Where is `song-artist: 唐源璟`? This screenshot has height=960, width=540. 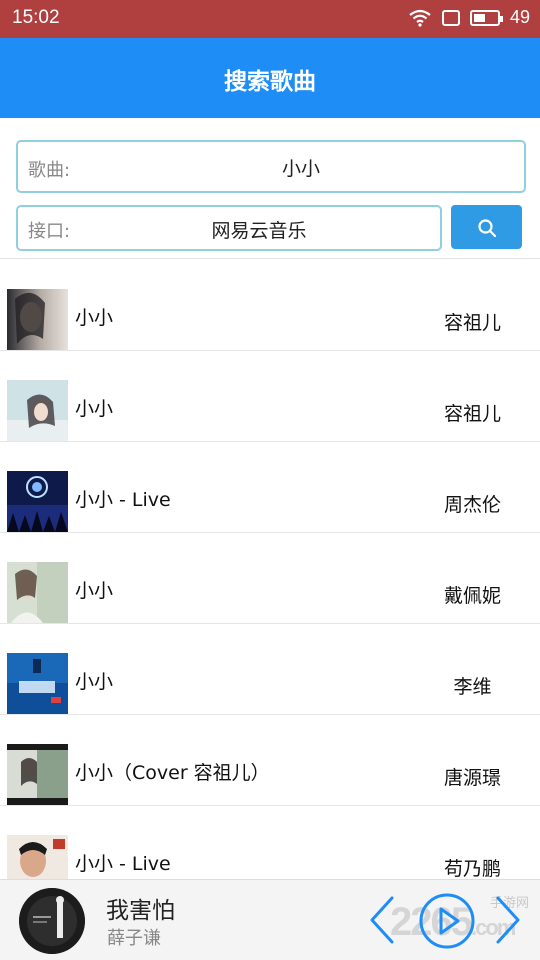 song-artist: 唐源璟 is located at coordinates (472, 778).